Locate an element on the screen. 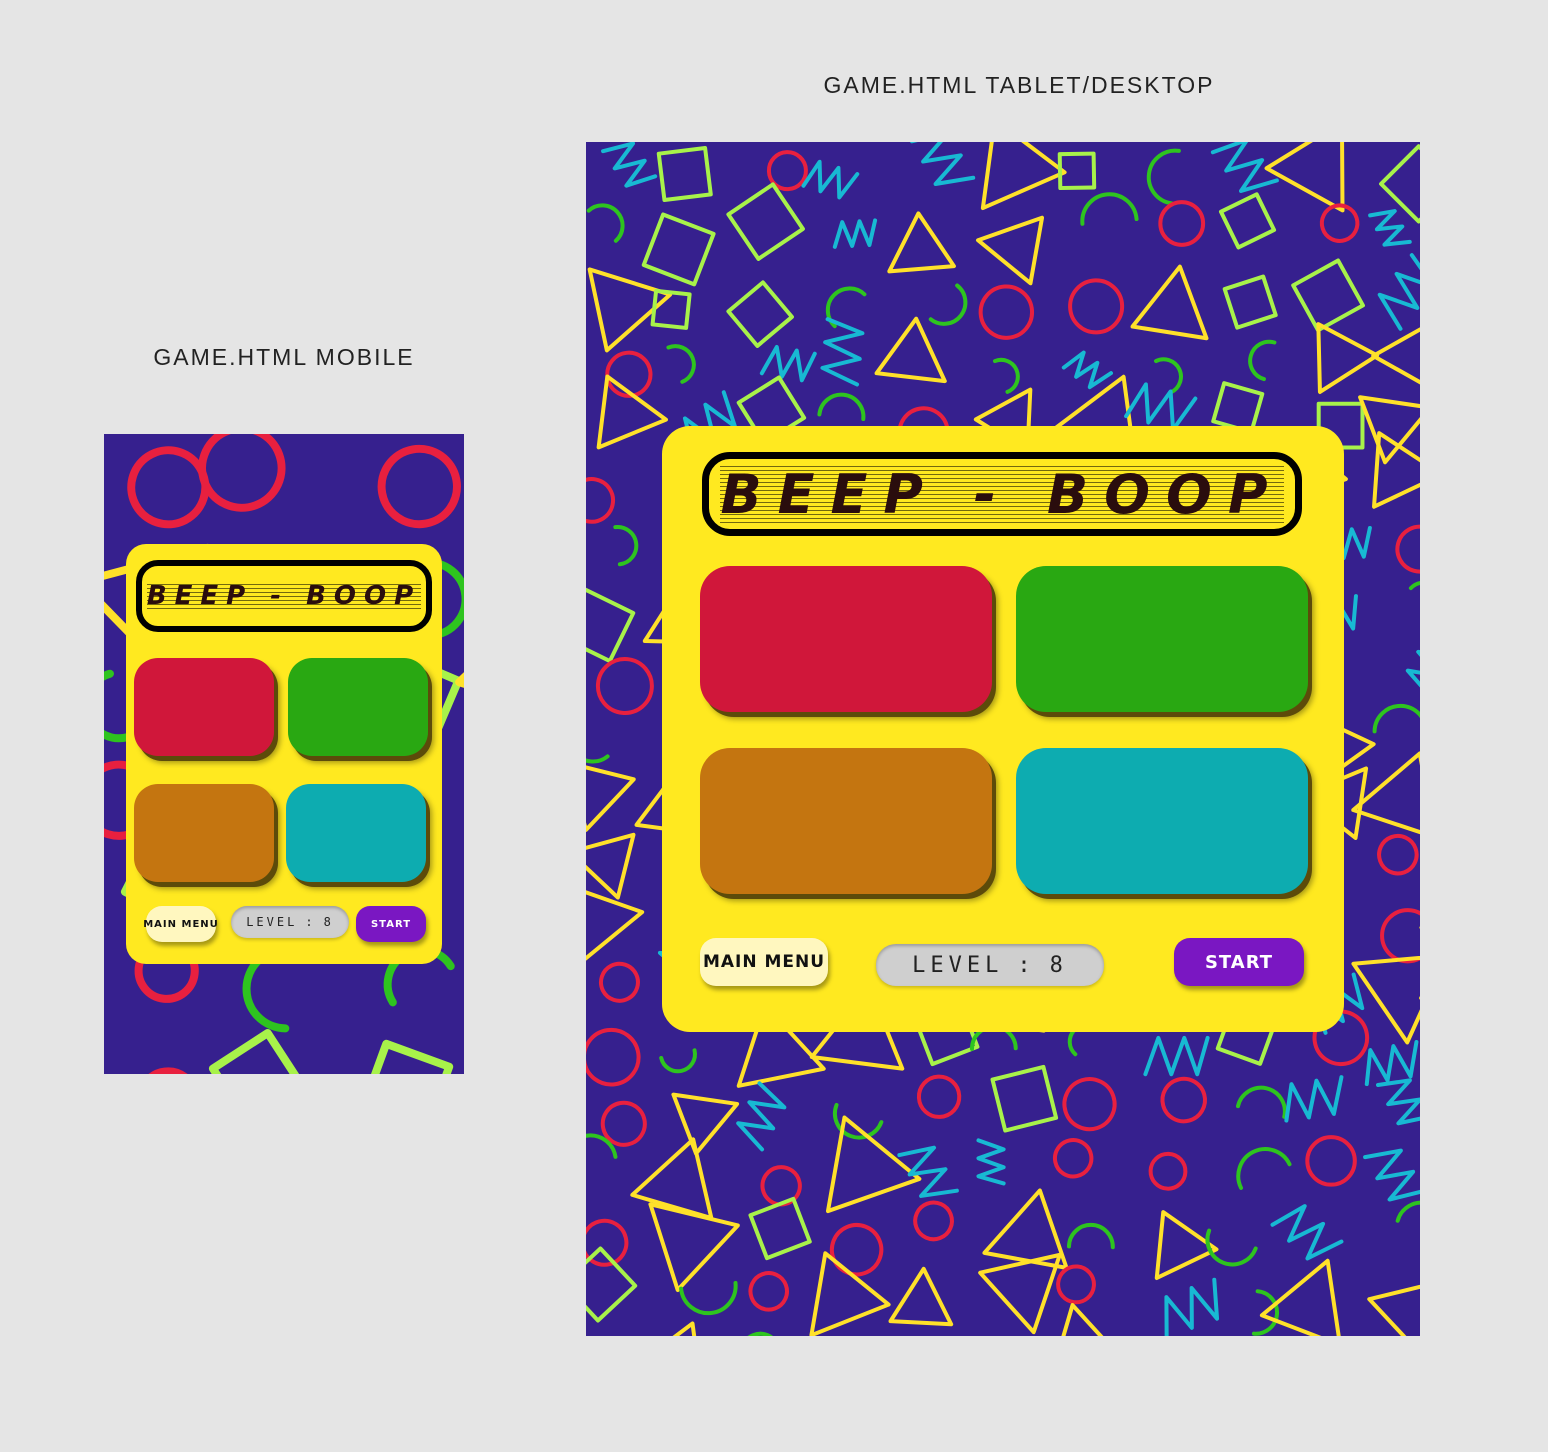  mobile-screen: BEEP - BOOP MAIN MENU LEVEL:8 START is located at coordinates (284, 754).